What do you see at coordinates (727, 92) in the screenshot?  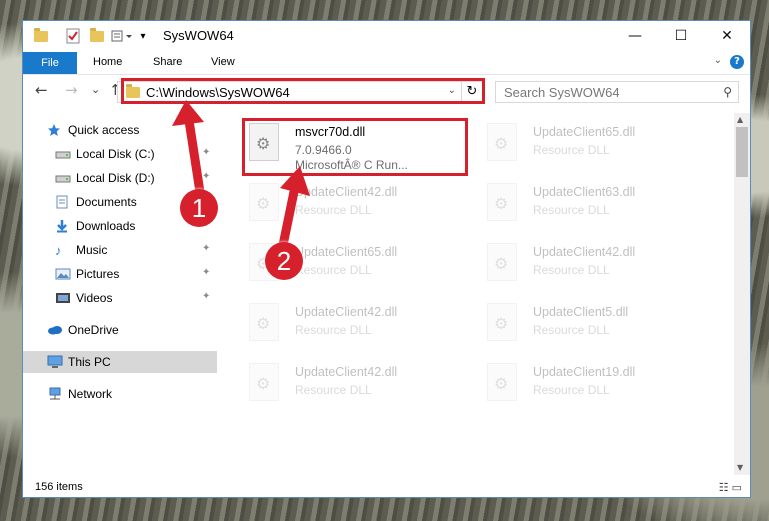 I see `search-icon: ⚲` at bounding box center [727, 92].